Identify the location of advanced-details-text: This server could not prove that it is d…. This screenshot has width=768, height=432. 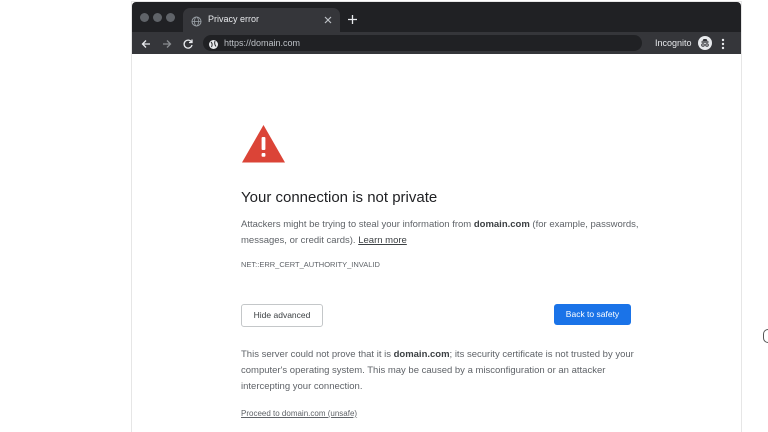
(441, 371).